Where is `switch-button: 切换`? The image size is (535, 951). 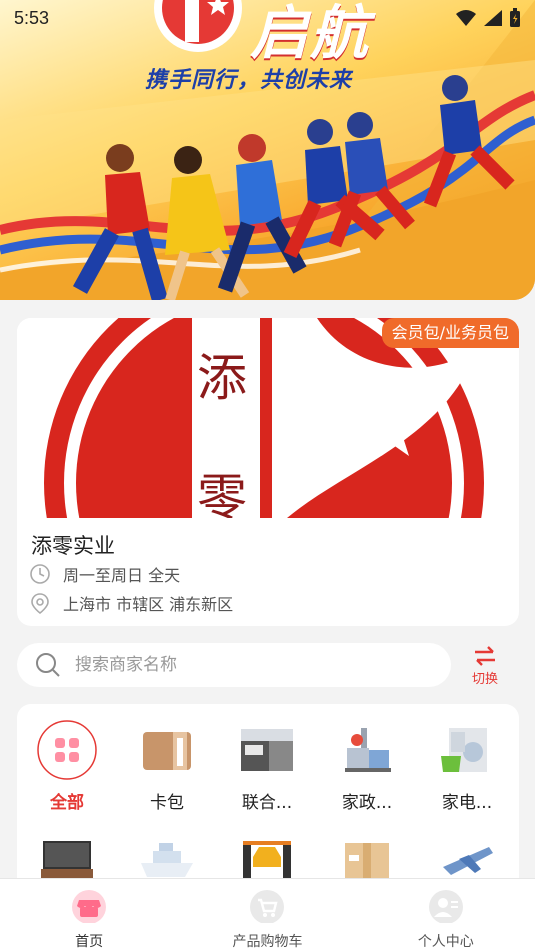 switch-button: 切换 is located at coordinates (485, 667).